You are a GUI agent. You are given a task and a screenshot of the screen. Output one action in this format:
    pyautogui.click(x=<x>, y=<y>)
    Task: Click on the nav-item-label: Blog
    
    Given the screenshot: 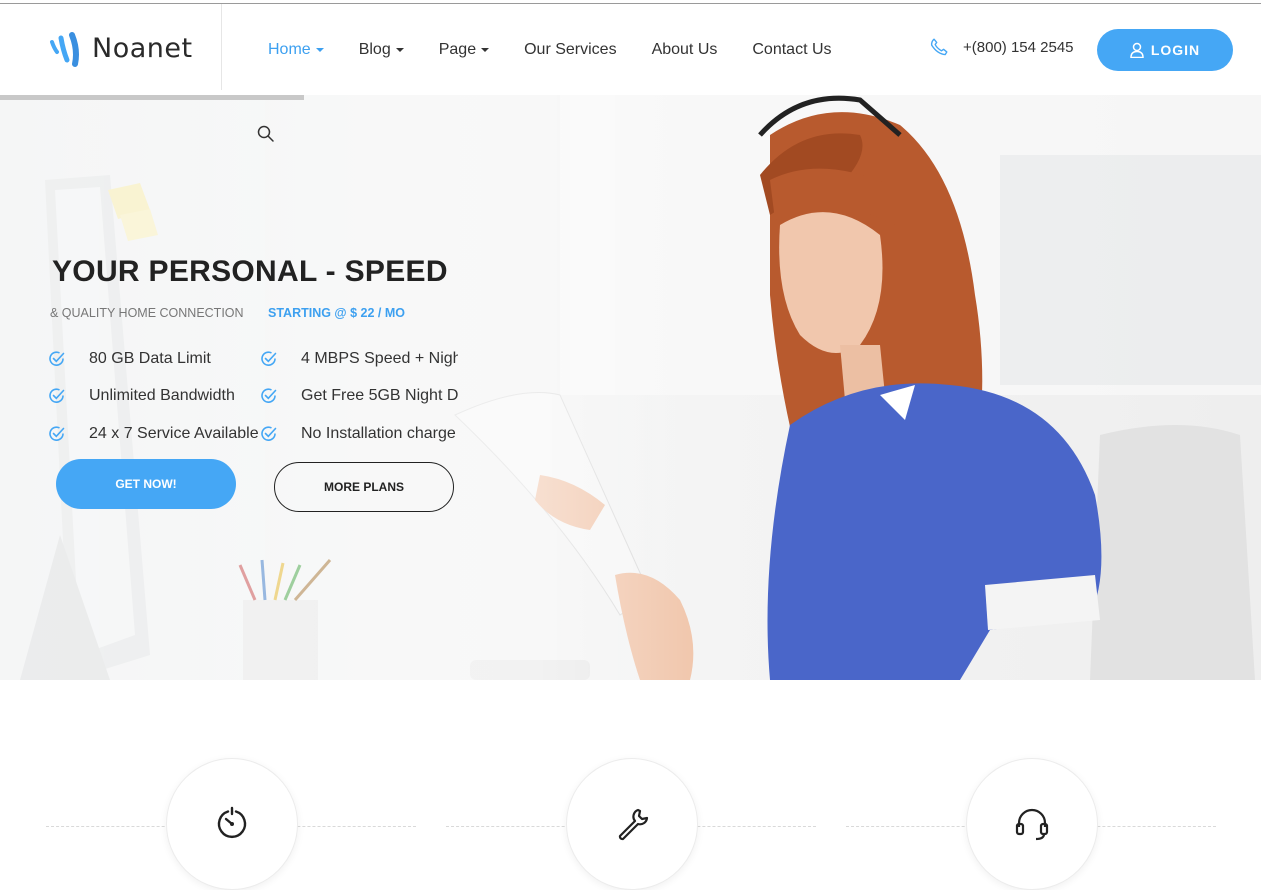 What is the action you would take?
    pyautogui.click(x=374, y=49)
    